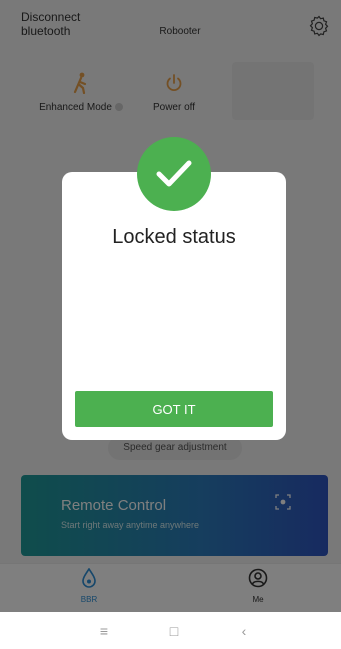 The width and height of the screenshot is (341, 649). I want to click on back-icon: ‹, so click(244, 631).